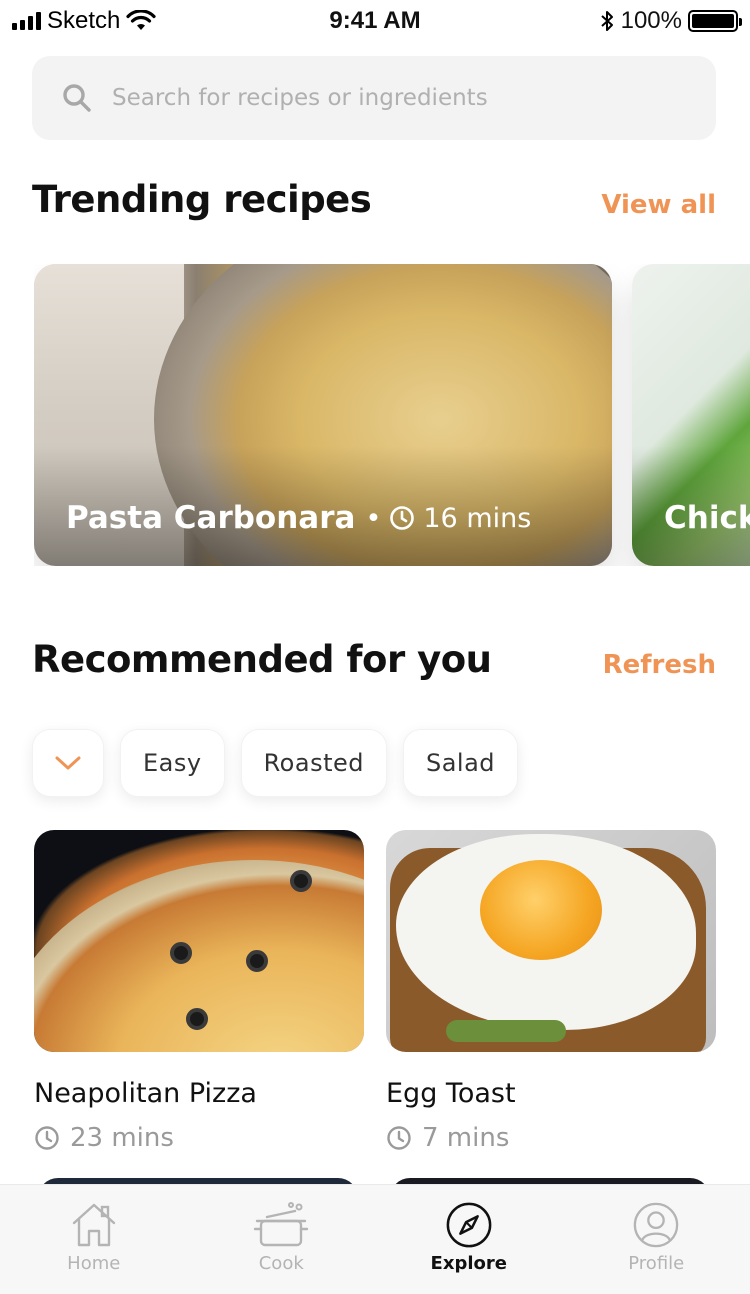  I want to click on recipe-image-pizza, so click(199, 941).